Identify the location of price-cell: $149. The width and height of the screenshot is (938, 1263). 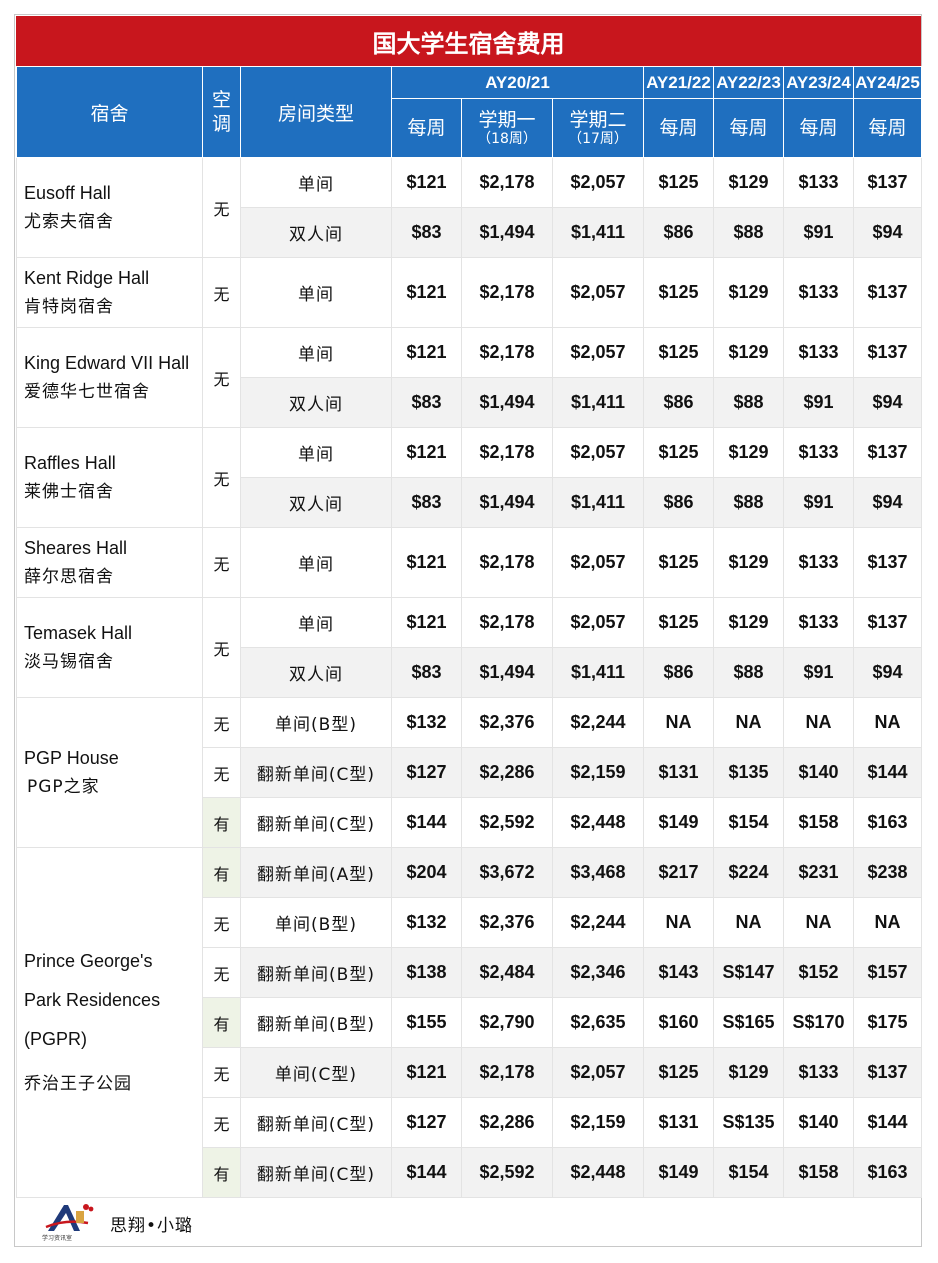
(679, 822).